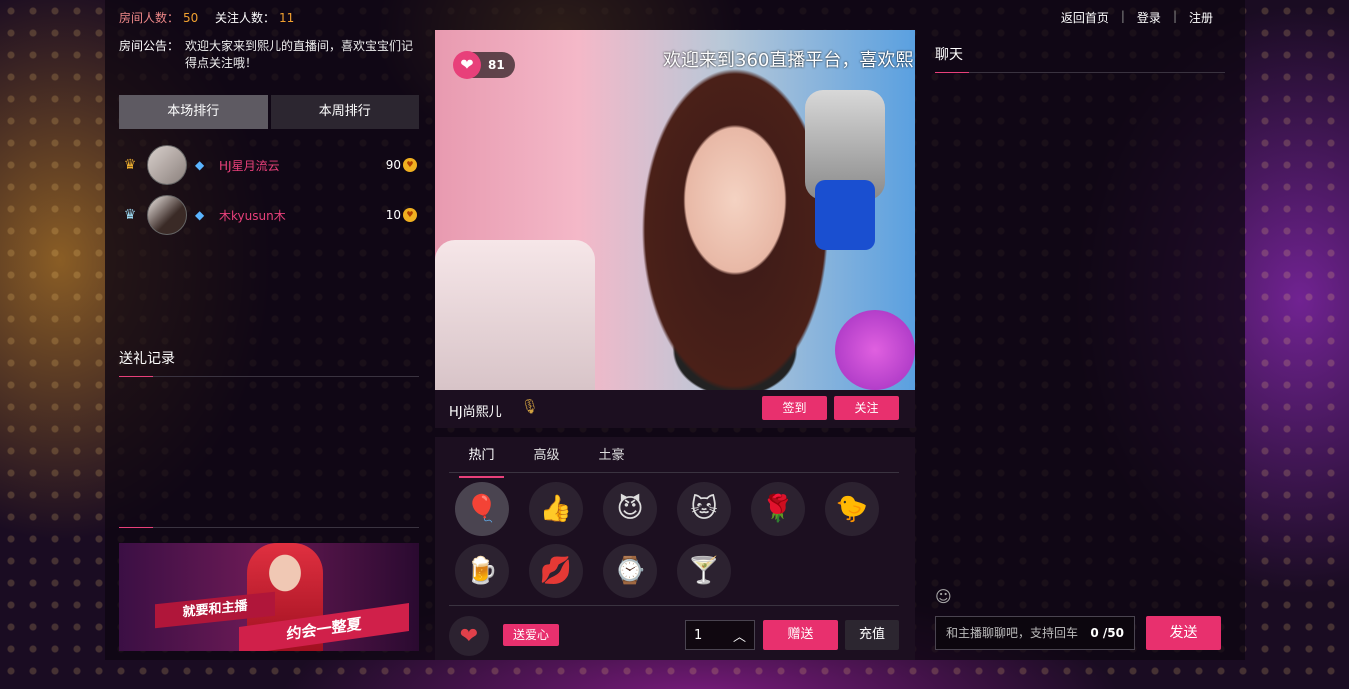 This screenshot has height=689, width=1349. What do you see at coordinates (675, 540) in the screenshot?
I see `gift-grid: 🎈 👍 😈 🐱 🌹 🐤 🍺 💋 ⌚ 🍸` at bounding box center [675, 540].